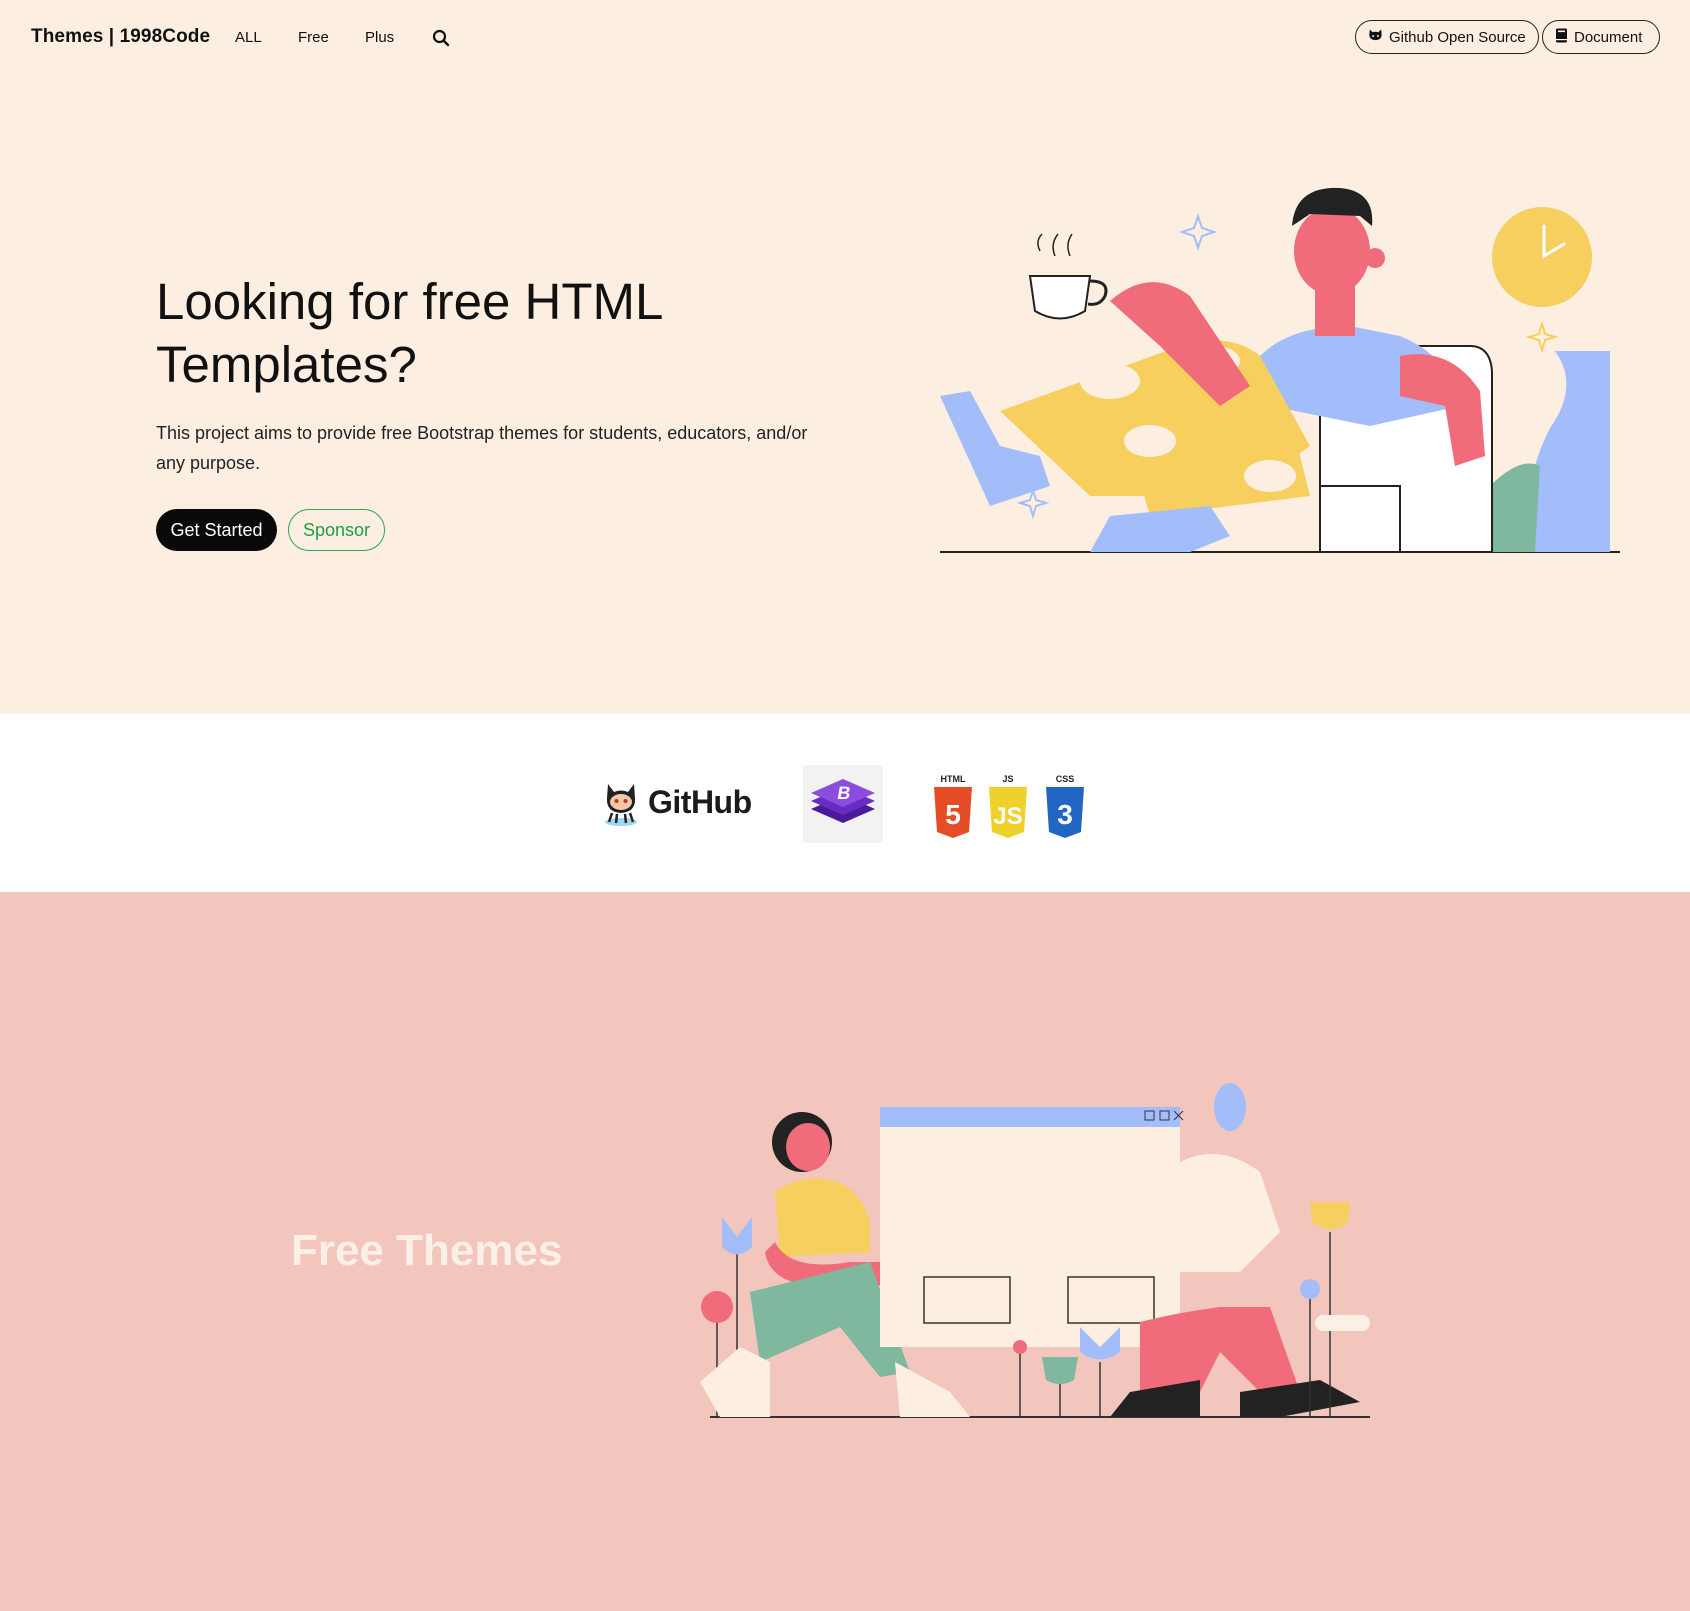 This screenshot has width=1690, height=1611. Describe the element at coordinates (248, 37) in the screenshot. I see `nav-link-all: ALL` at that location.